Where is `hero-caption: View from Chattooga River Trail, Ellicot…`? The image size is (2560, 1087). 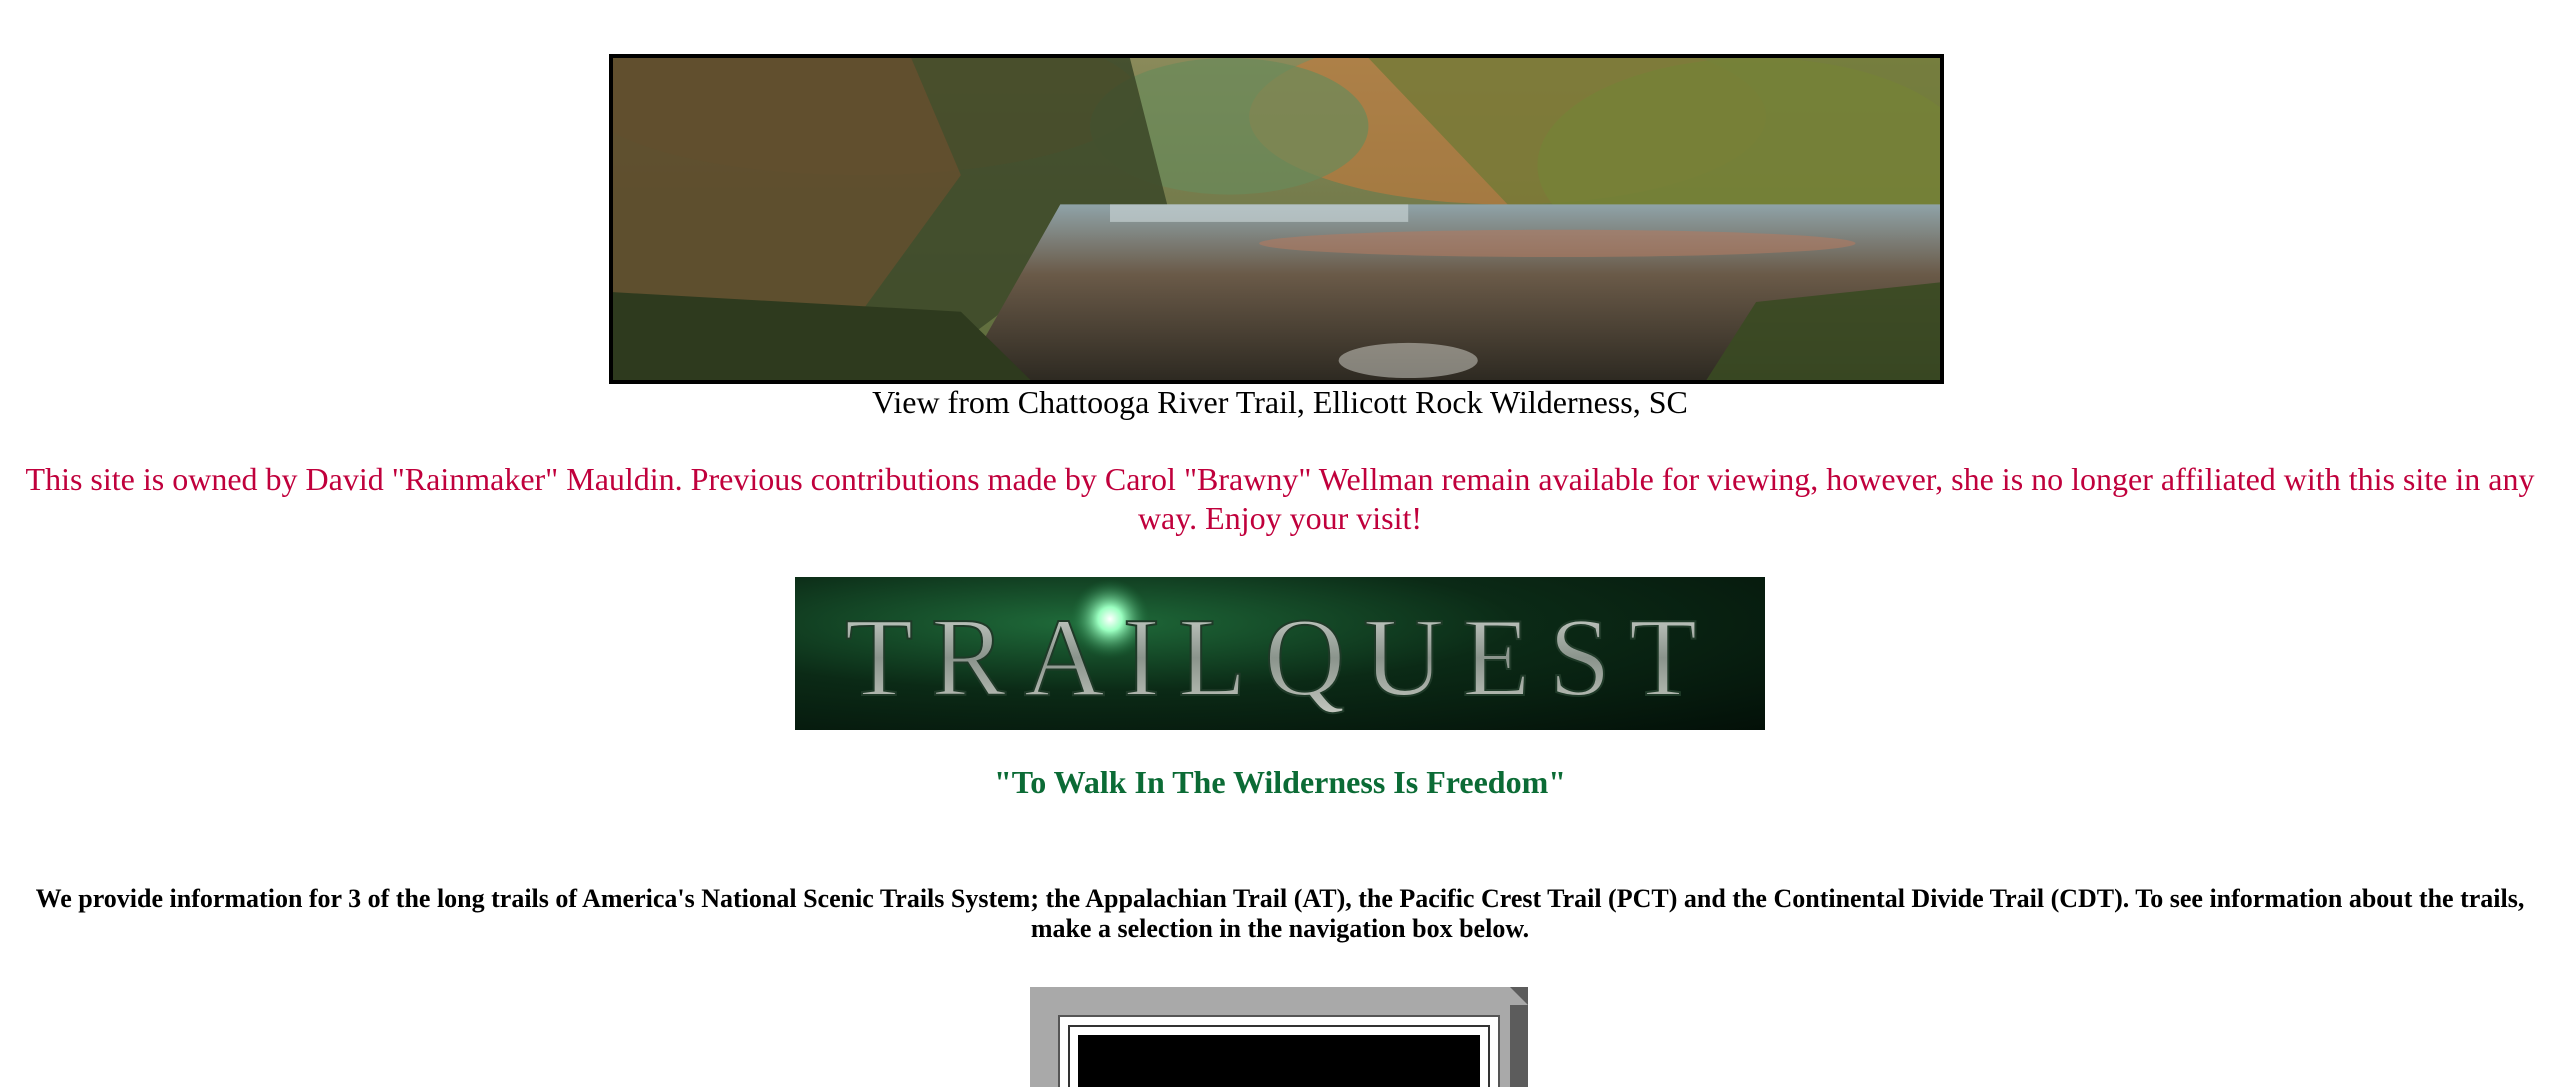
hero-caption: View from Chattooga River Trail, Ellicot… is located at coordinates (1280, 402).